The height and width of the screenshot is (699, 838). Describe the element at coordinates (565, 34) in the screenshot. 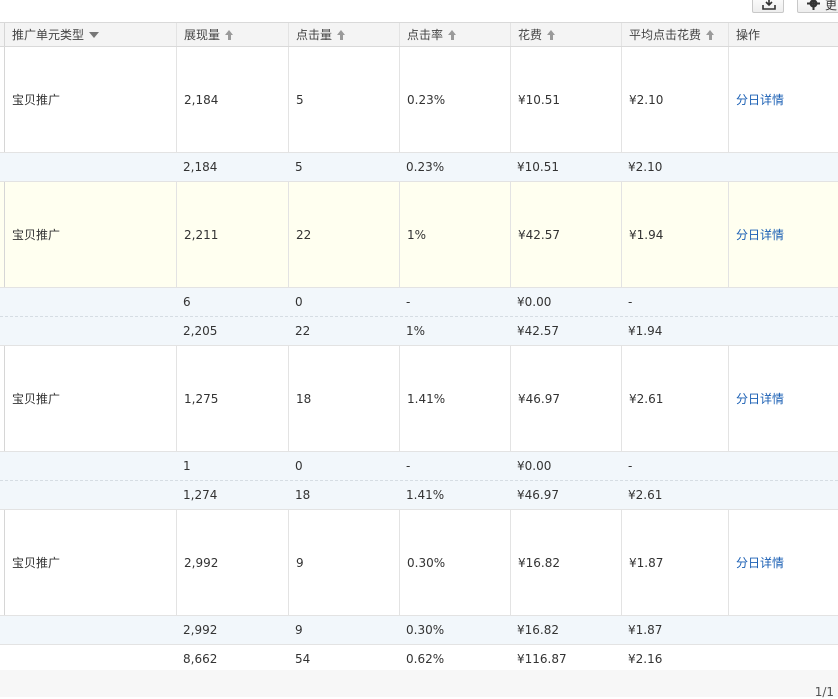

I see `column-header-cost: 花费` at that location.